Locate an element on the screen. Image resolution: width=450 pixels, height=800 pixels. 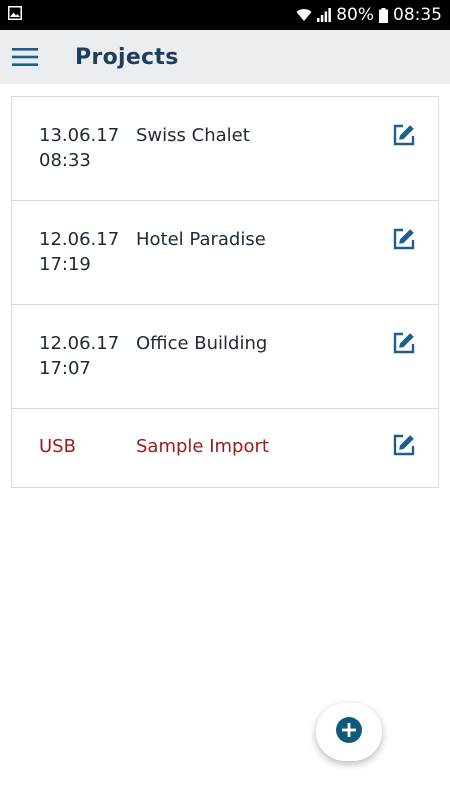
project-row-swiss-chalet: 13.06.17 08:33 Swiss Chalet is located at coordinates (225, 149).